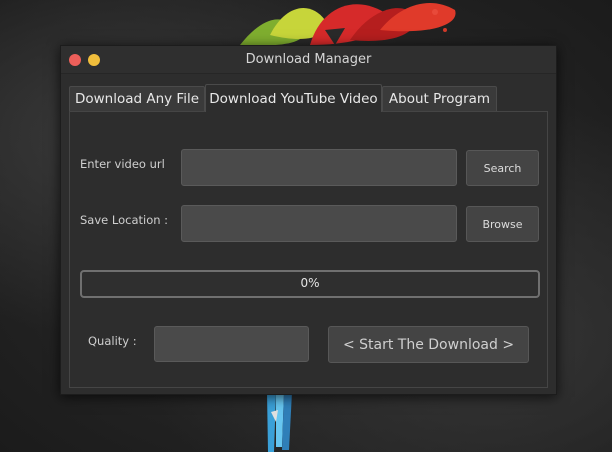 The image size is (612, 452). I want to click on window-title: Download Manager, so click(308, 59).